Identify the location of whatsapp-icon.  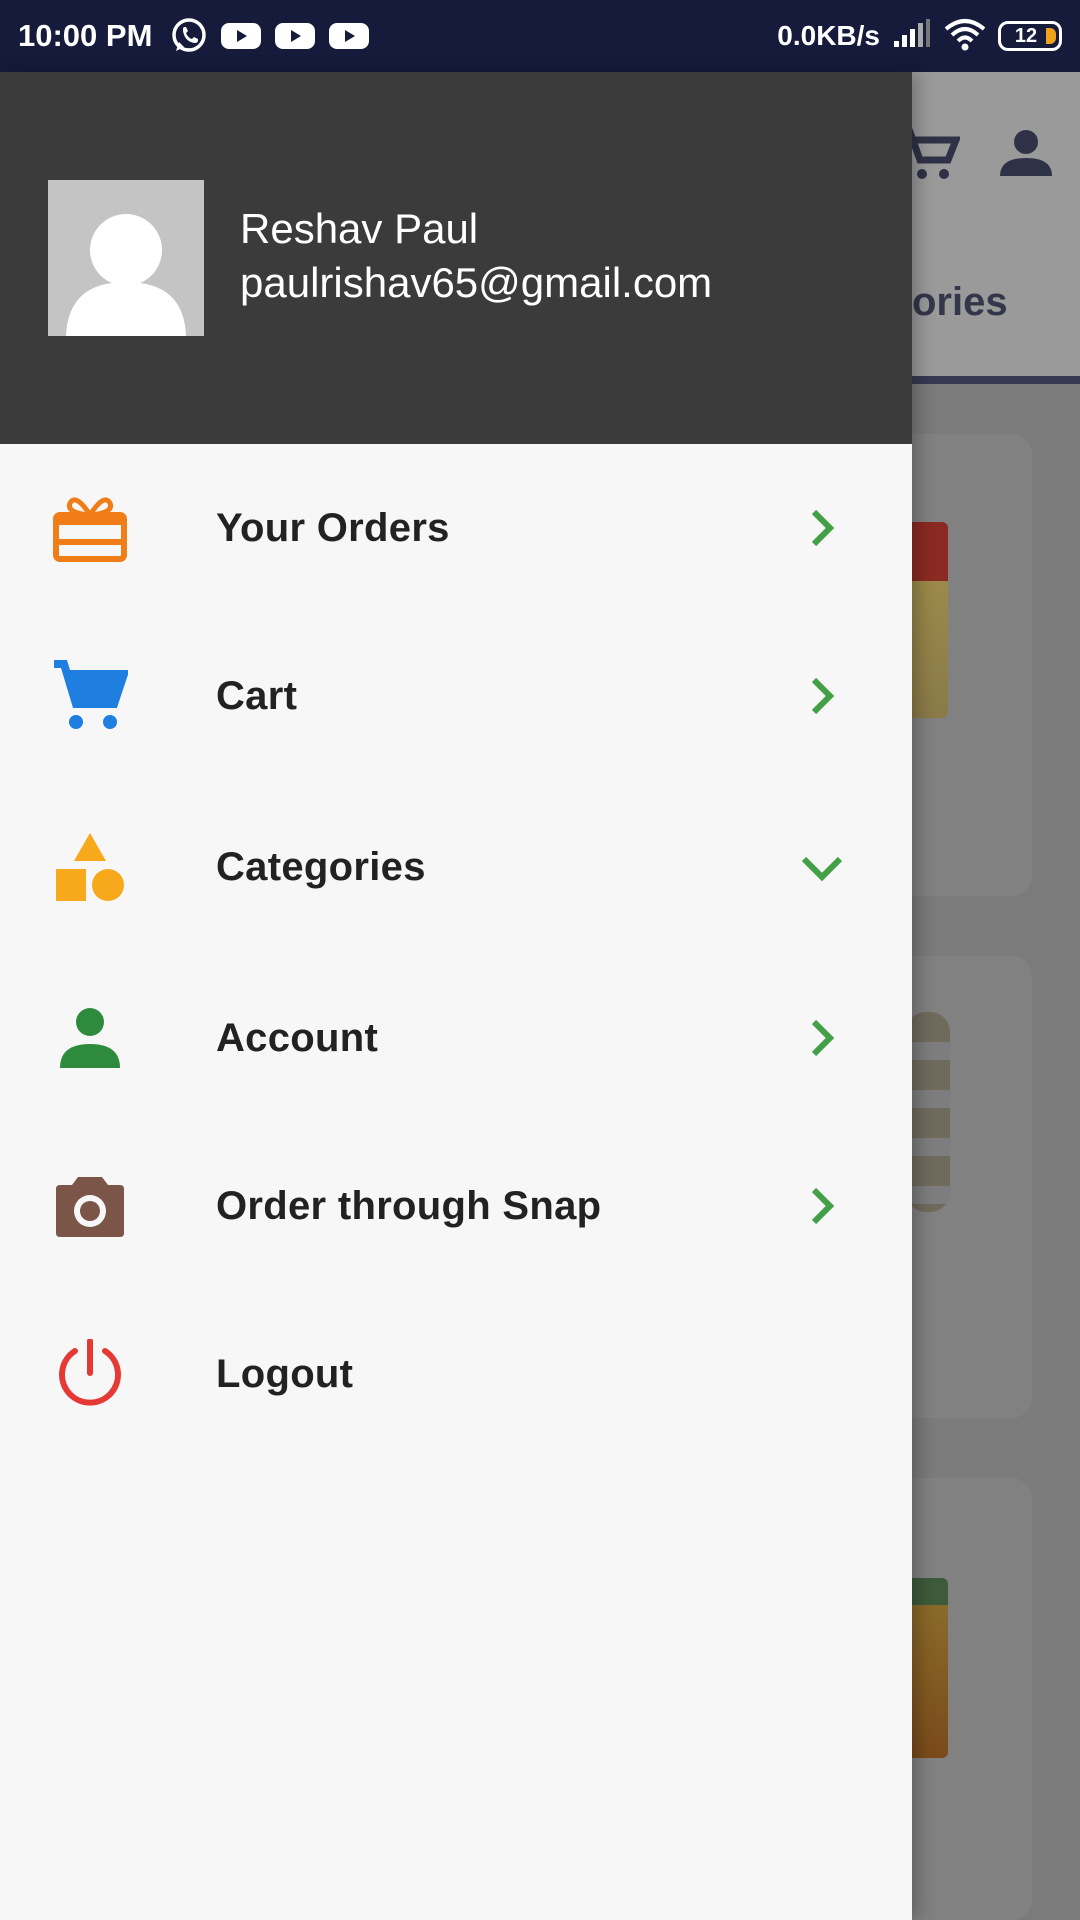
(189, 36).